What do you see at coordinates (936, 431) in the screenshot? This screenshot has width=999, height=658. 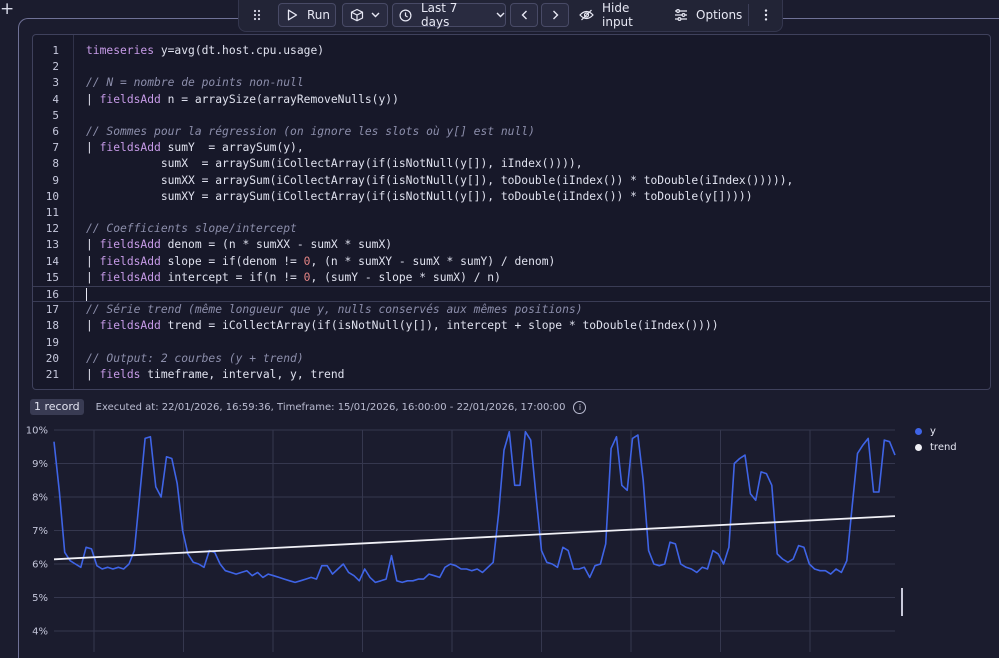 I see `legend-item-y: y` at bounding box center [936, 431].